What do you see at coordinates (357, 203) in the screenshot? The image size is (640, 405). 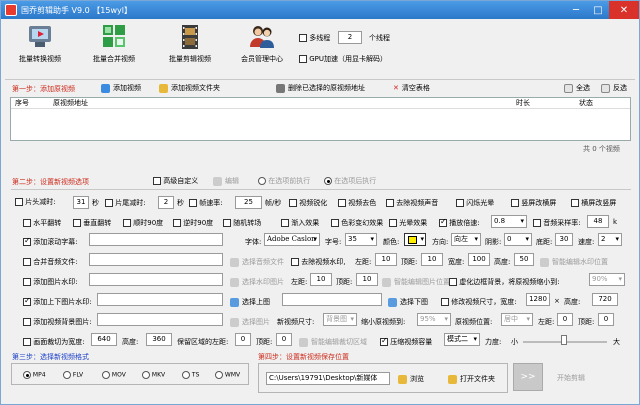 I see `decolor-option: 视频去色` at bounding box center [357, 203].